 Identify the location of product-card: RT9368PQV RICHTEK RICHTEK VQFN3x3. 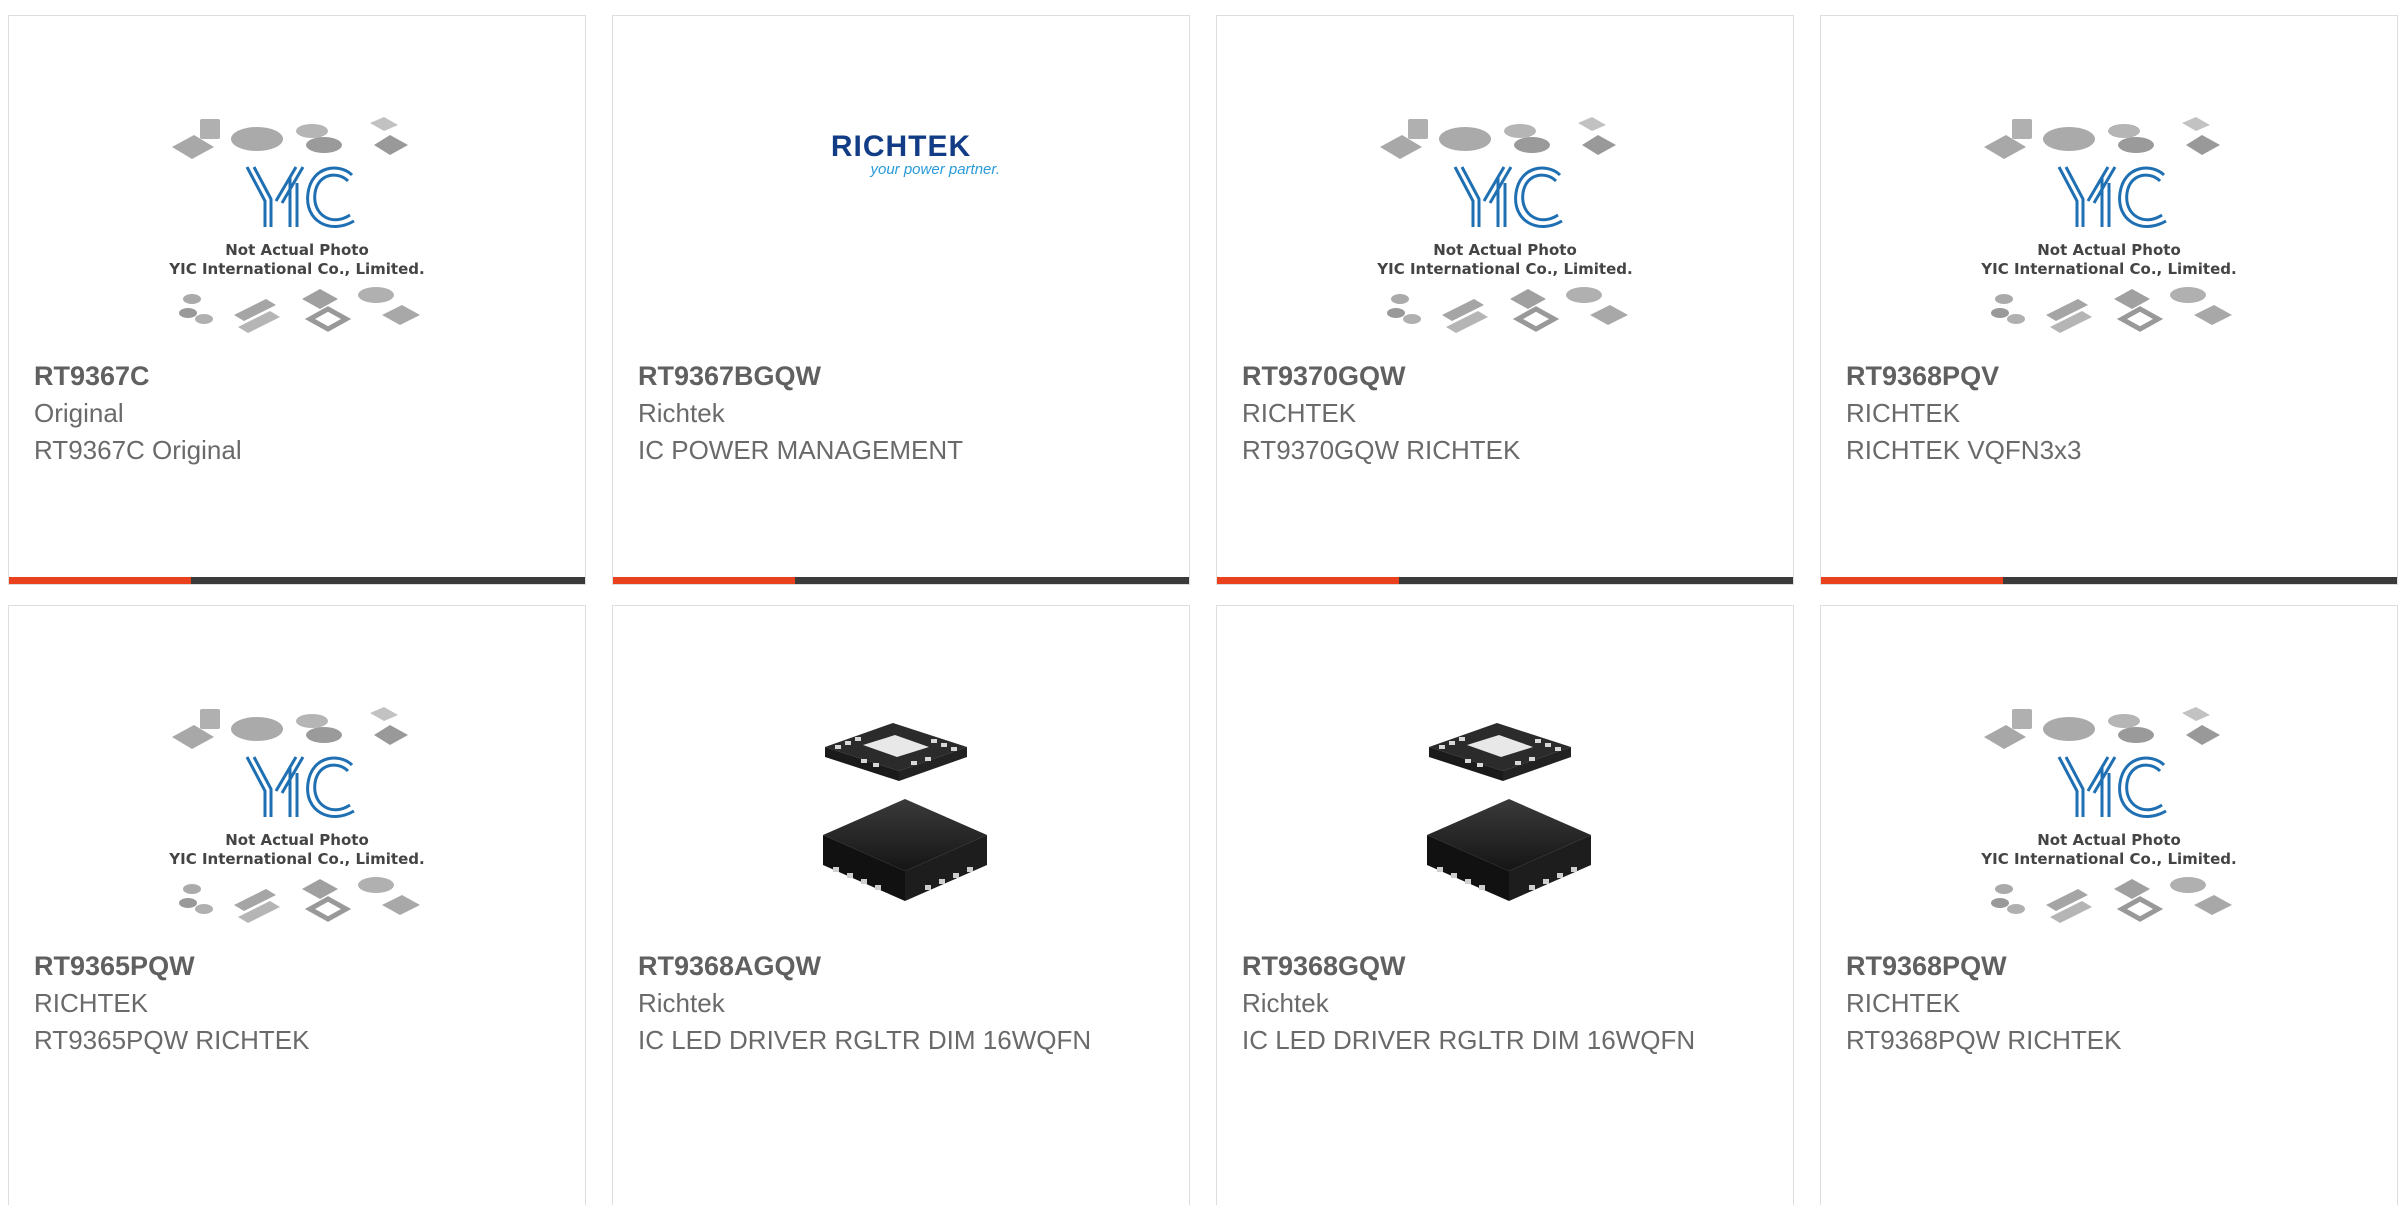
(2109, 300).